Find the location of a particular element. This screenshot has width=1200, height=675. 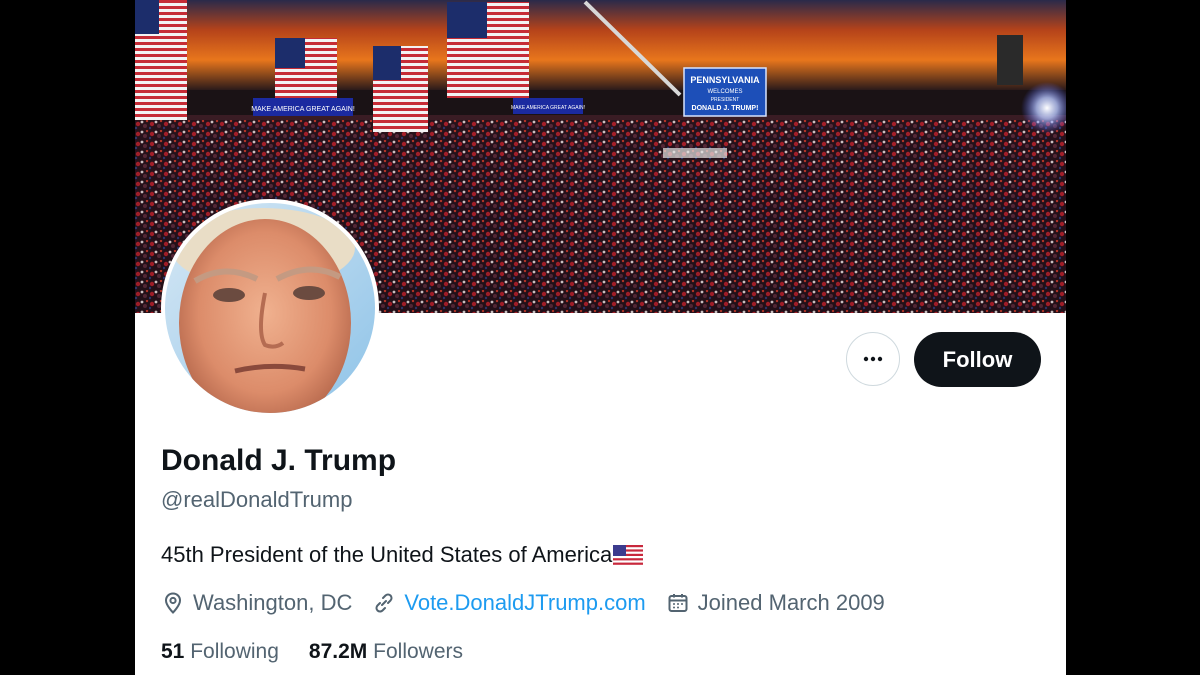

more-options-button is located at coordinates (873, 359).